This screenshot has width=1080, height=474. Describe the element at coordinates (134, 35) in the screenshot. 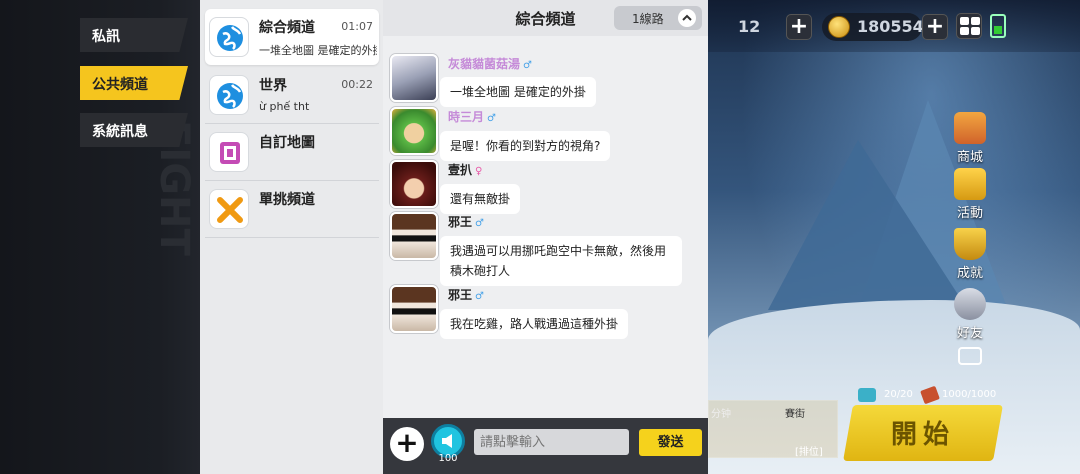

I see `tab-private-messages: 私訊` at that location.